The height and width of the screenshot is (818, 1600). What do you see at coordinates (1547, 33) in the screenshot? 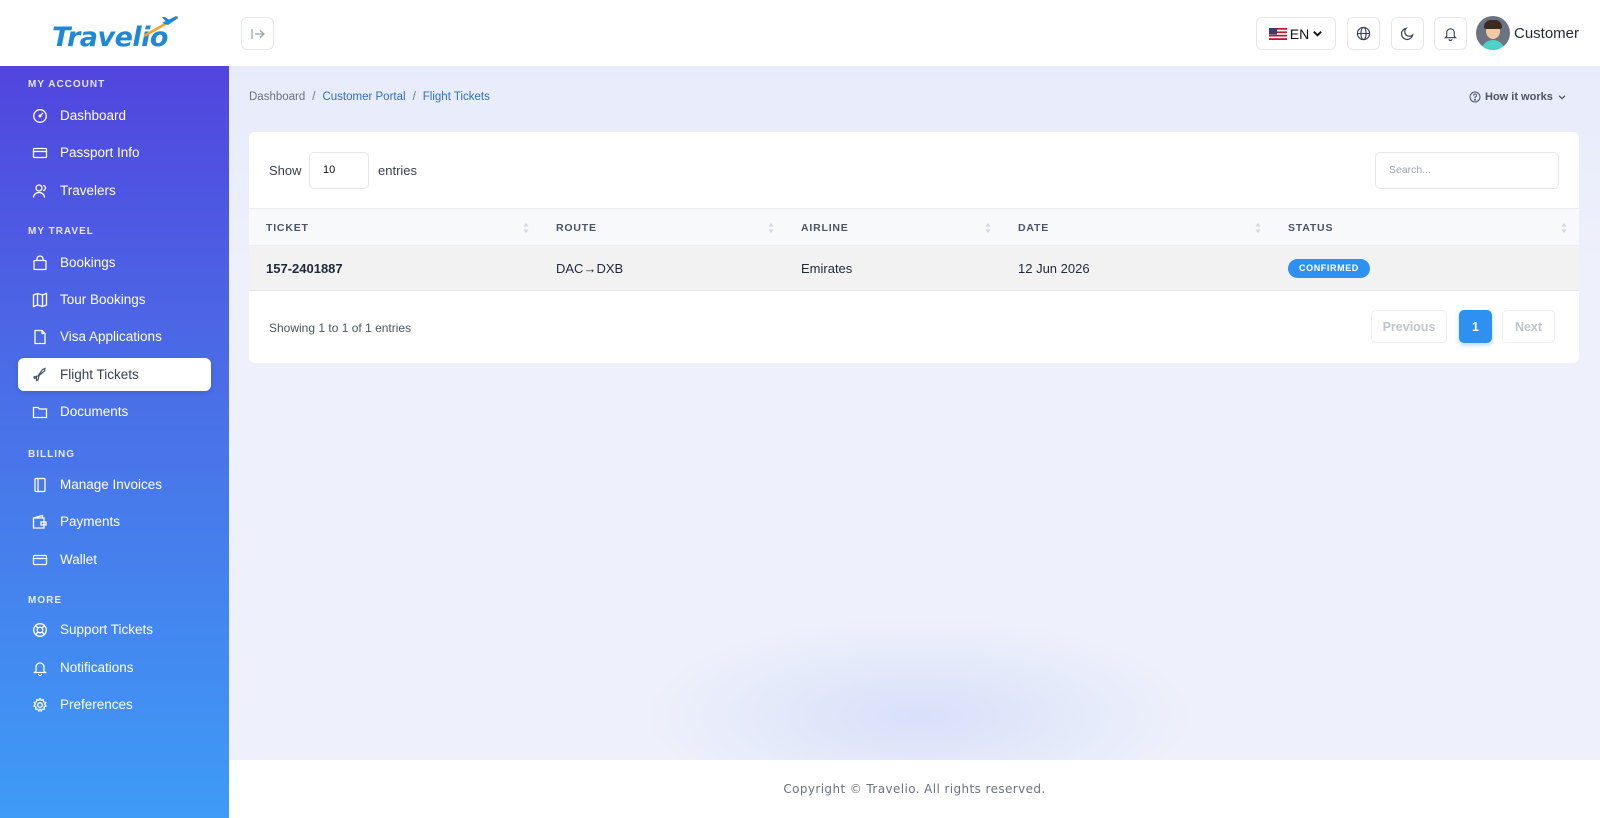
I see `user-name: Customer` at bounding box center [1547, 33].